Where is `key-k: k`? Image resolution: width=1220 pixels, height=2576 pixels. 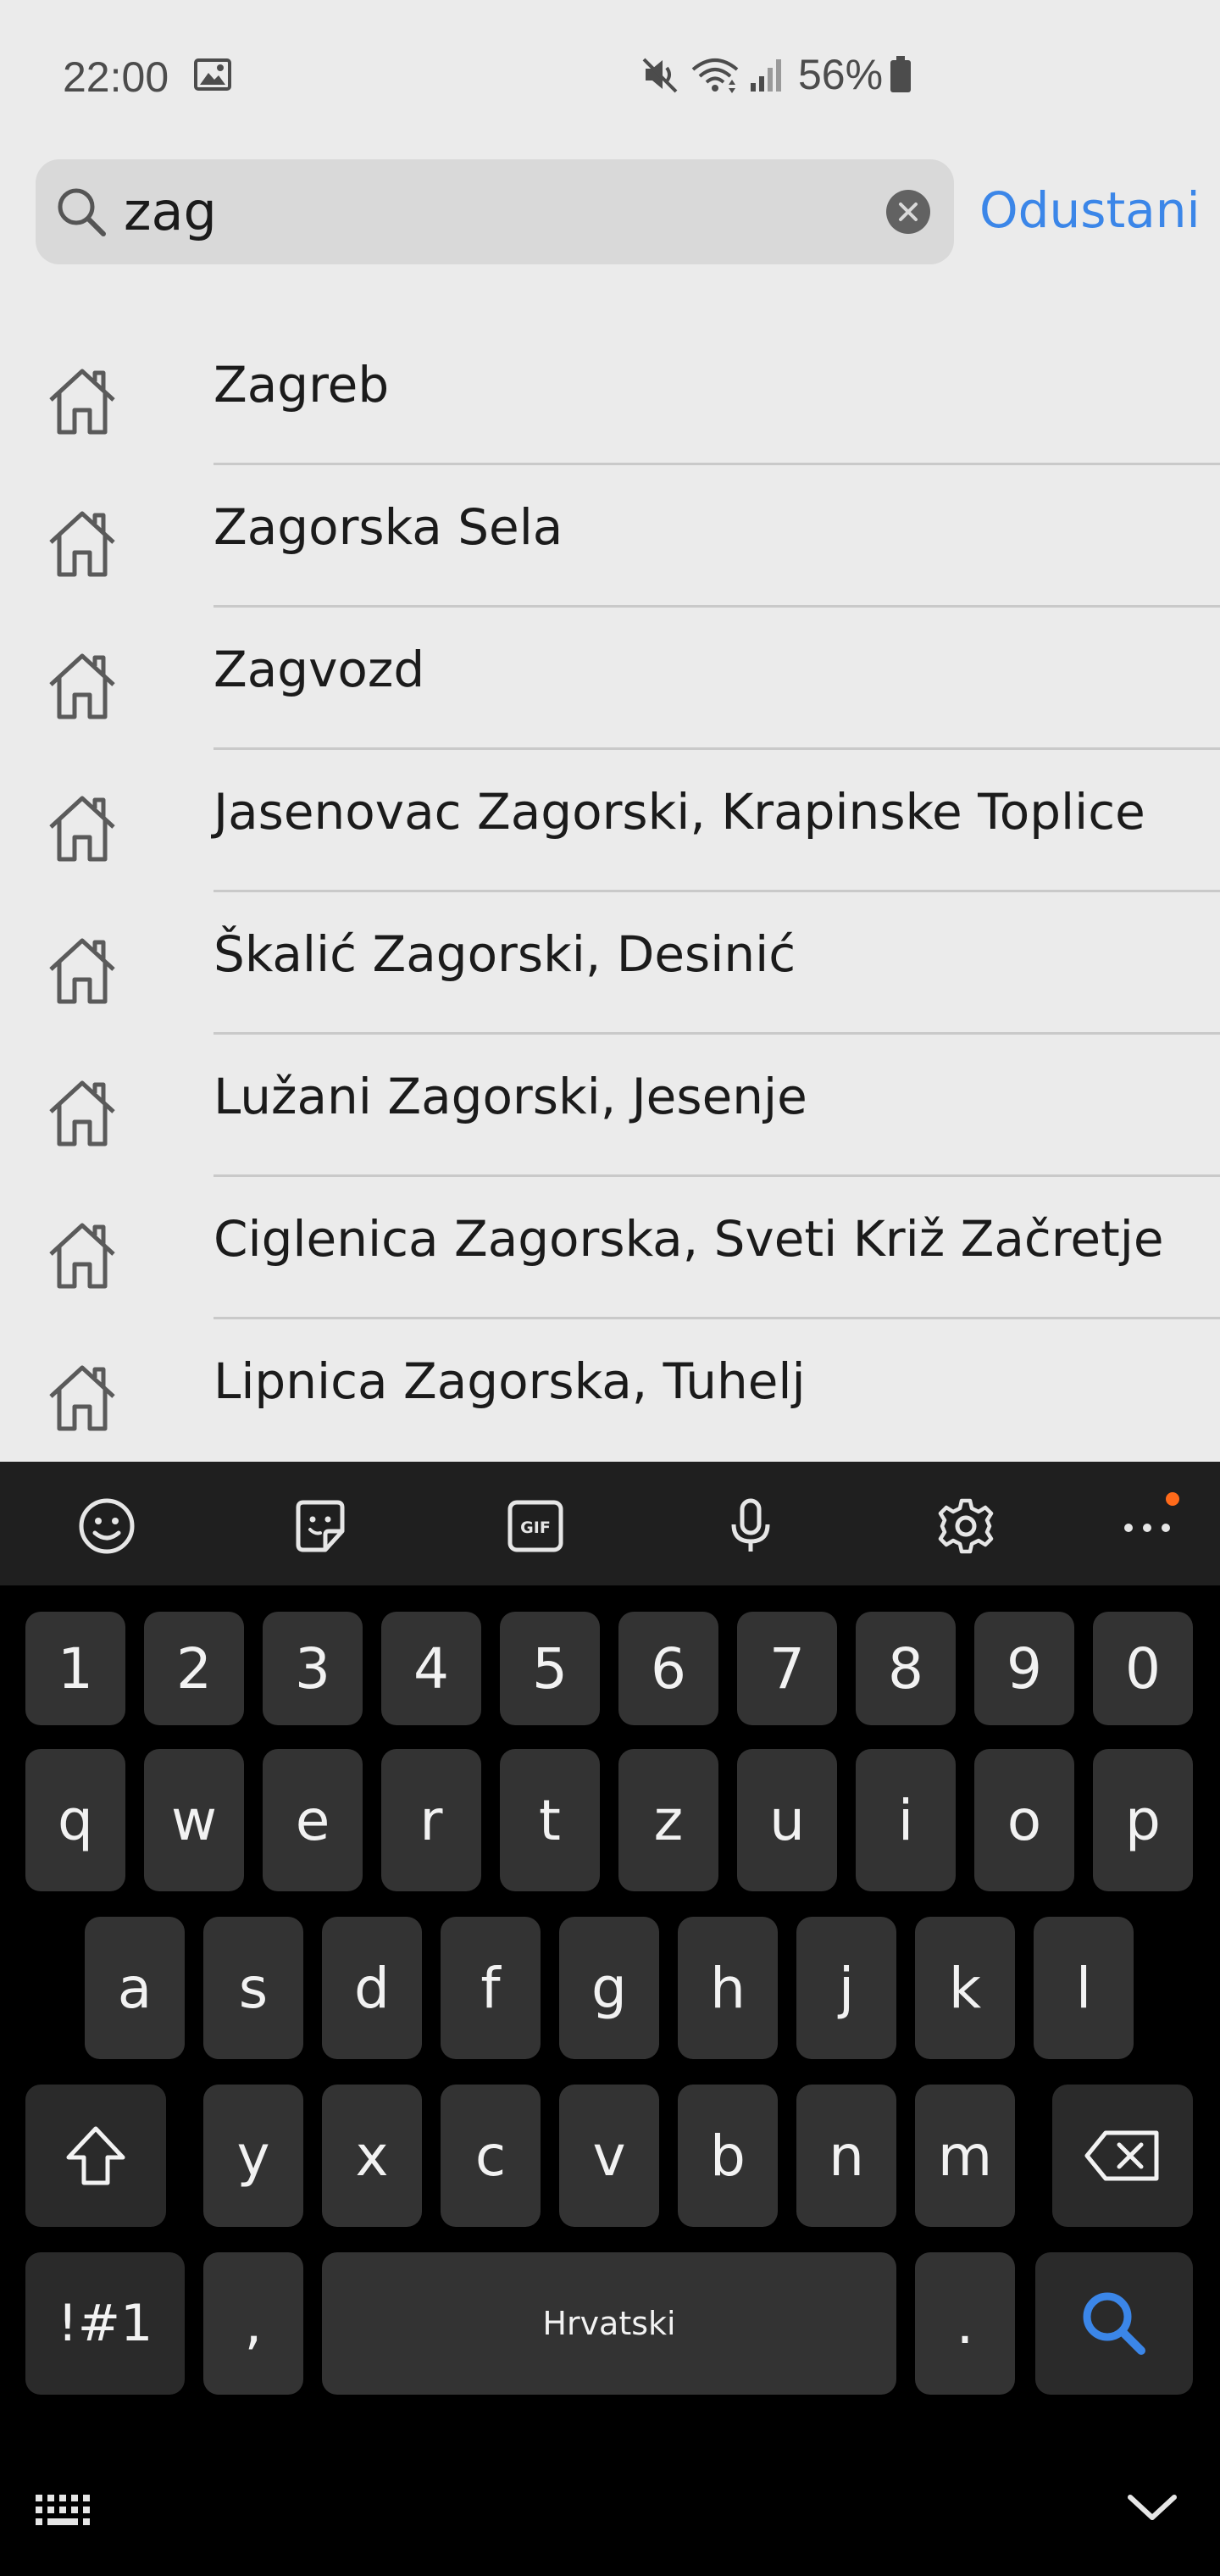 key-k: k is located at coordinates (965, 1988).